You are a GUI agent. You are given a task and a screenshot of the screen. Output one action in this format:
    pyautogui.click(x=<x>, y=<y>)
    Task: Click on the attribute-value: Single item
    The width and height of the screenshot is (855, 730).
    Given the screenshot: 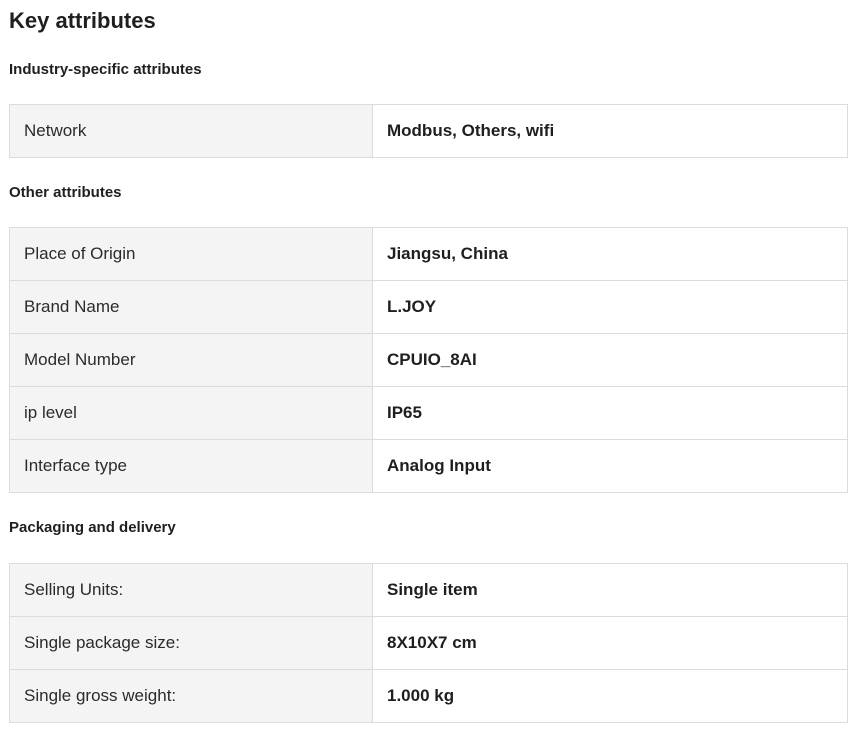 What is the action you would take?
    pyautogui.click(x=610, y=590)
    